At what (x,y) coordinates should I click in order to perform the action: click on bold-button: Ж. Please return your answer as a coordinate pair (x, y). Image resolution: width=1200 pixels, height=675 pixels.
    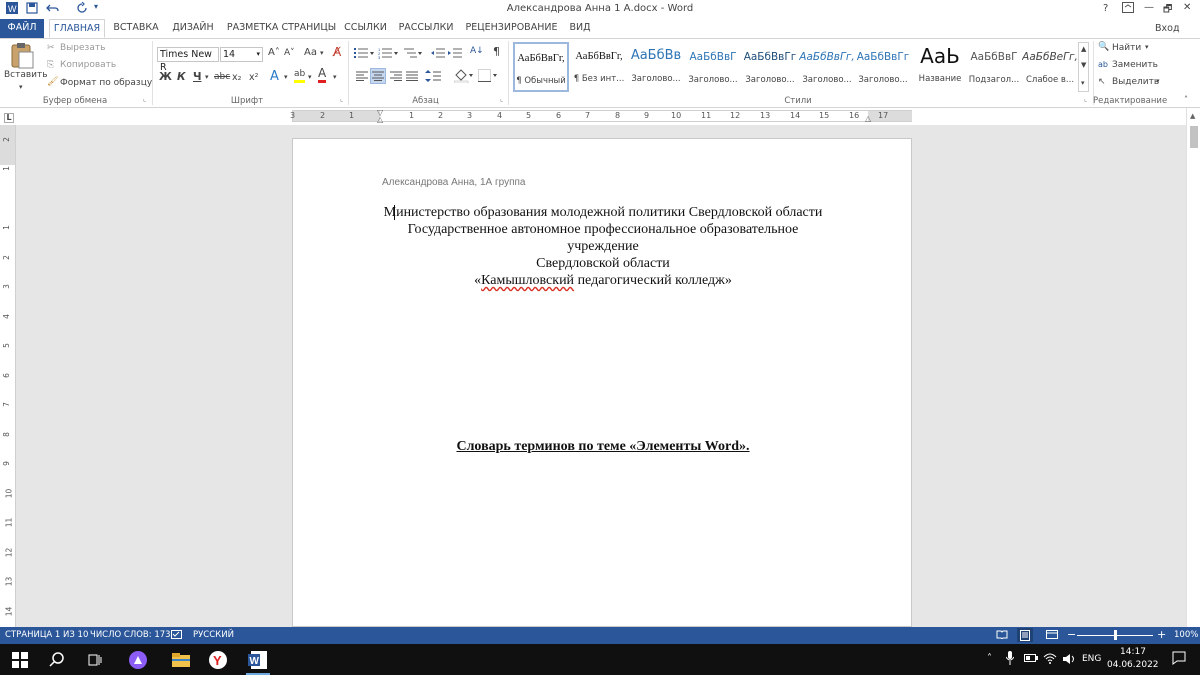
    Looking at the image, I should click on (165, 77).